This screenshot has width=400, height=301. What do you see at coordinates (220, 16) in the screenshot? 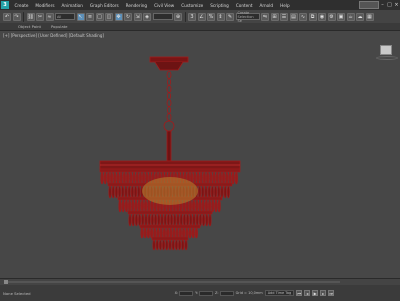
I see `spinner-snap-icon: ⇕` at bounding box center [220, 16].